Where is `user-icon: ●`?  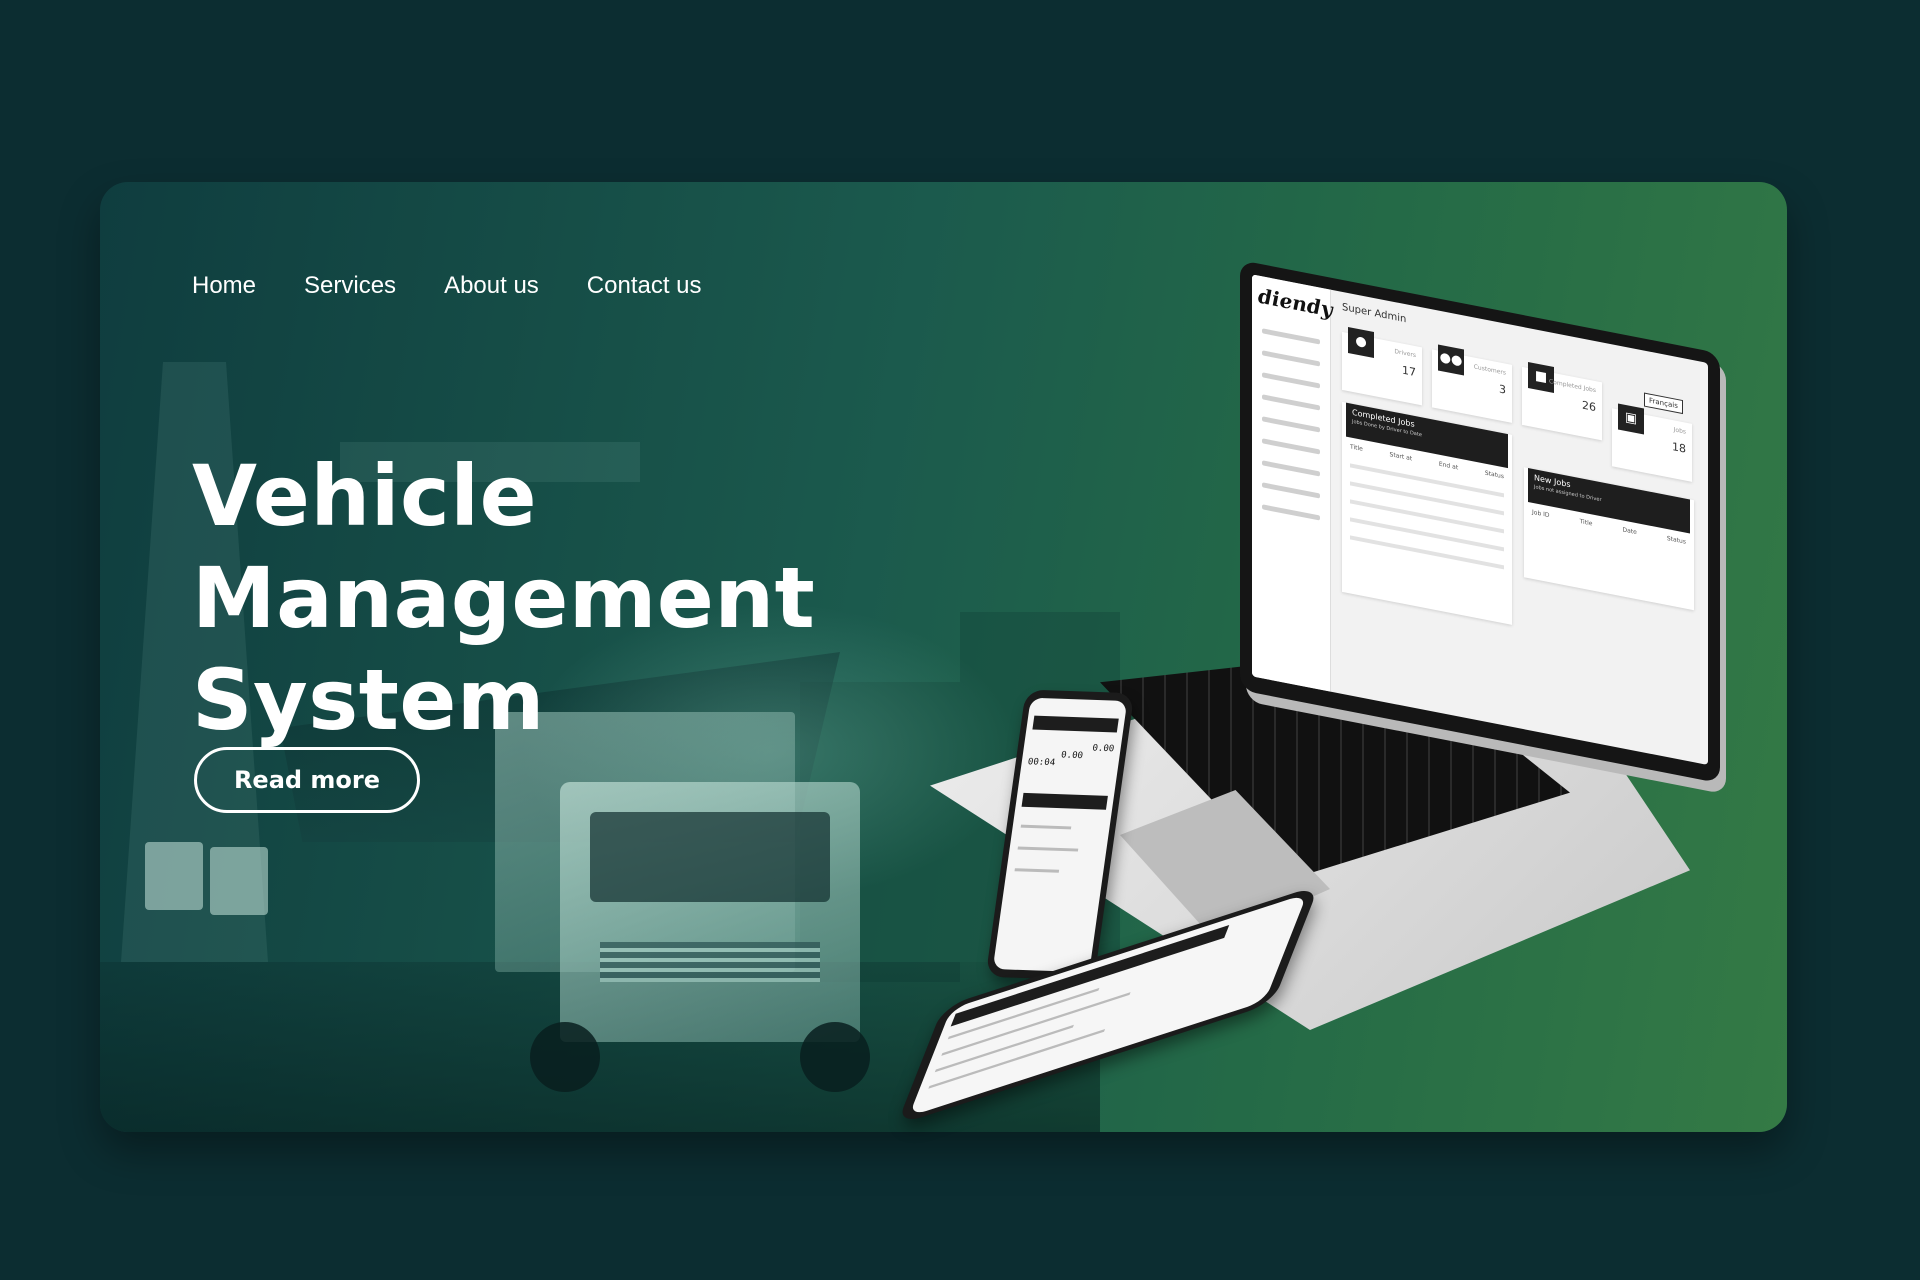
user-icon: ● is located at coordinates (1361, 342).